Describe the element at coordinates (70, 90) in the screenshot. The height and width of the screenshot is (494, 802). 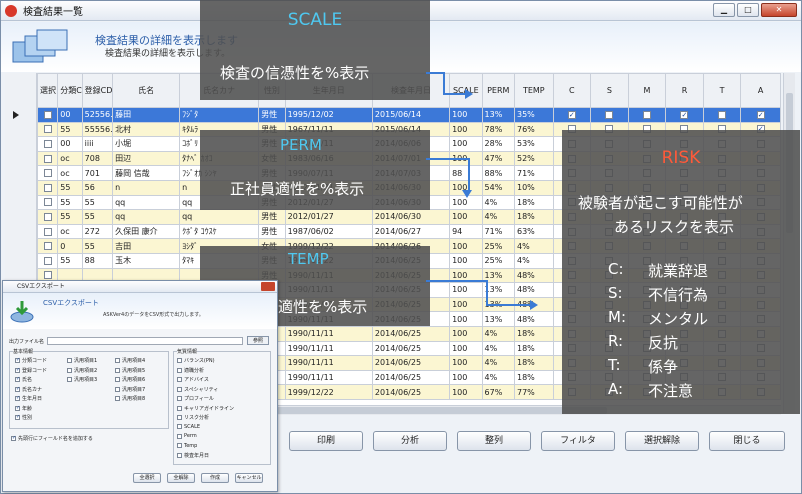
I see `column-header: 分類CD` at that location.